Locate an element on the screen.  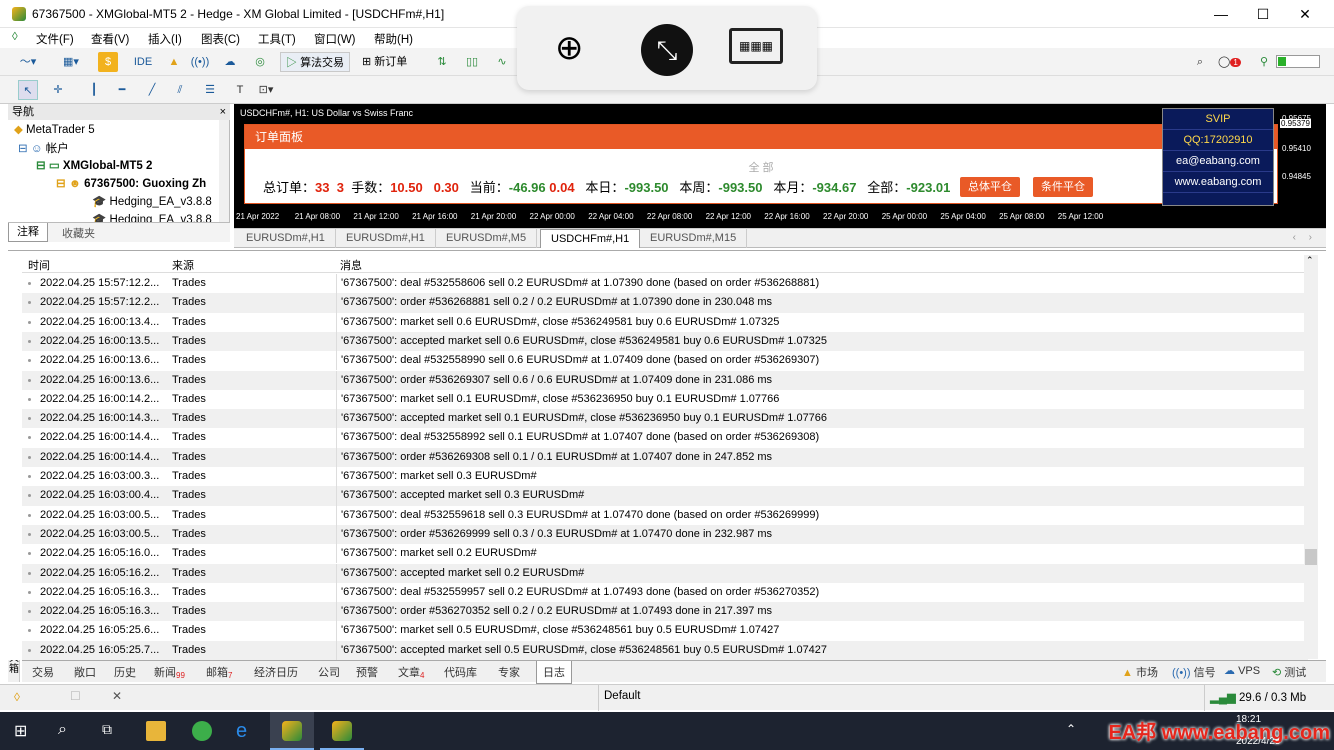
maximize-button: ☐ is located at coordinates (1263, 14).